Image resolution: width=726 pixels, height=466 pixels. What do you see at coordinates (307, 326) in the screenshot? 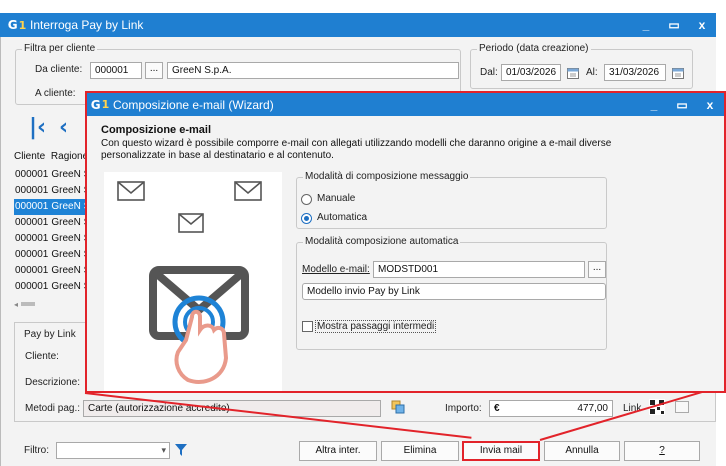
I see `mostra-passaggi-checkbox` at bounding box center [307, 326].